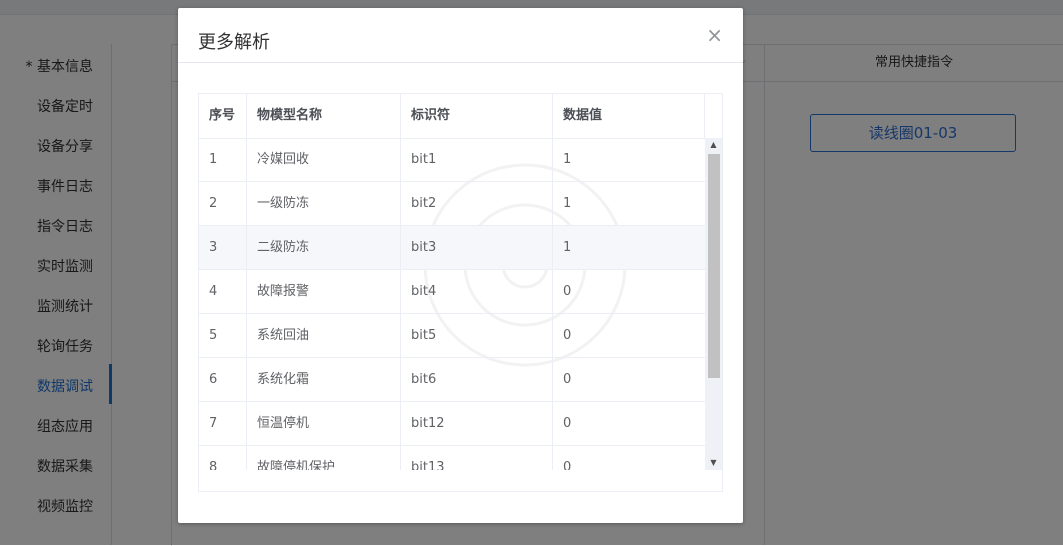  Describe the element at coordinates (477, 424) in the screenshot. I see `cell-identifier: bit12` at that location.